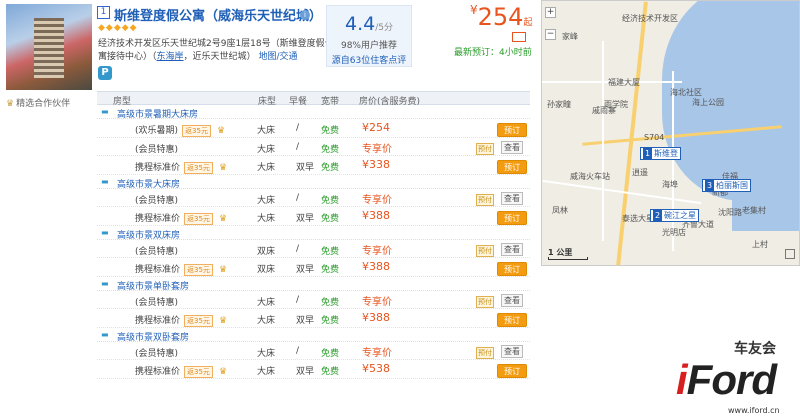 The image size is (800, 419). I want to click on pin-name: 柏丽斯国, so click(732, 185).